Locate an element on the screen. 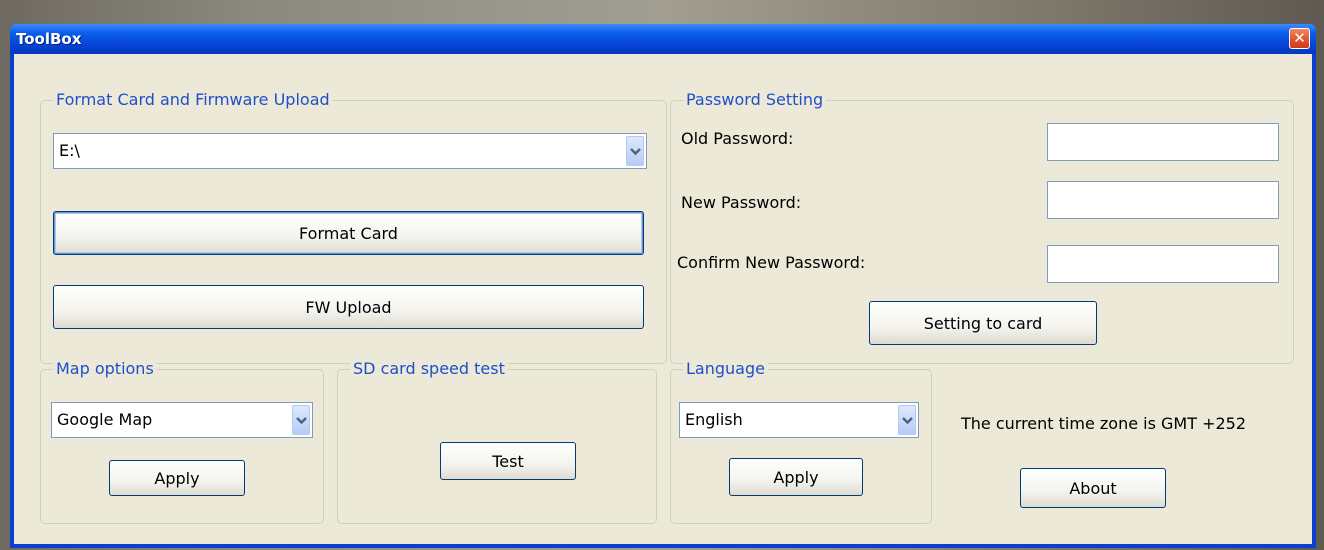 The image size is (1324, 550). map-options-group: Map options Google Map Apply is located at coordinates (182, 442).